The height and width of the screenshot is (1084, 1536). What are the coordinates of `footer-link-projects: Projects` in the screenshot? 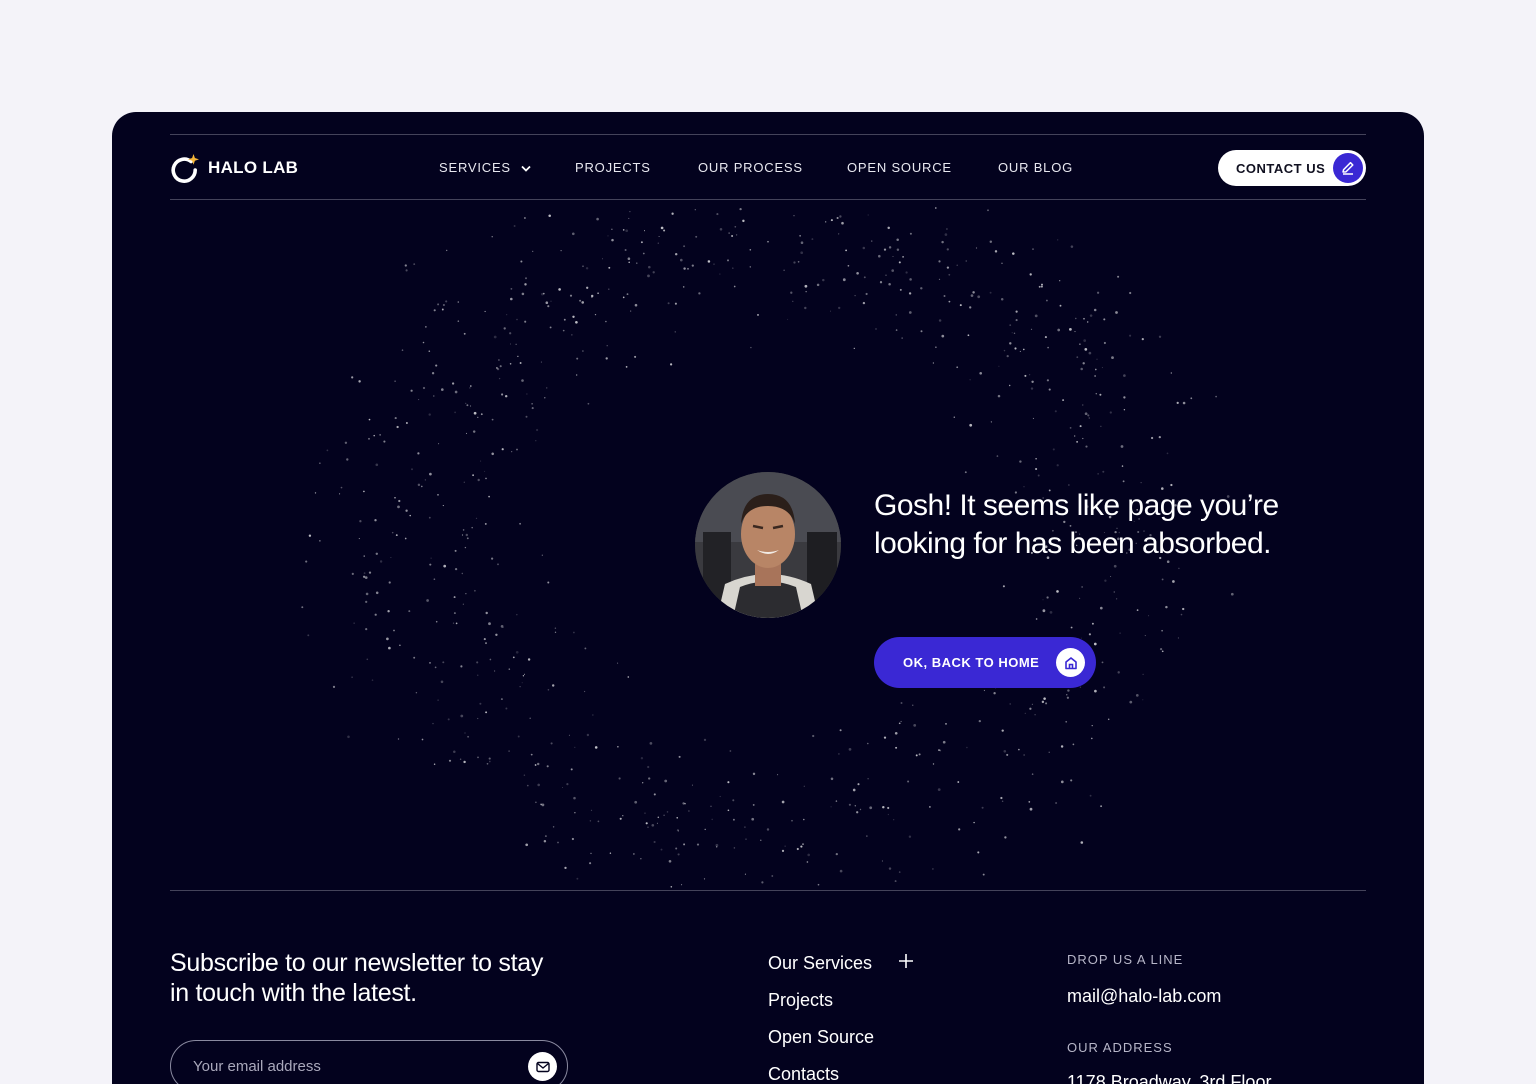 It's located at (800, 1000).